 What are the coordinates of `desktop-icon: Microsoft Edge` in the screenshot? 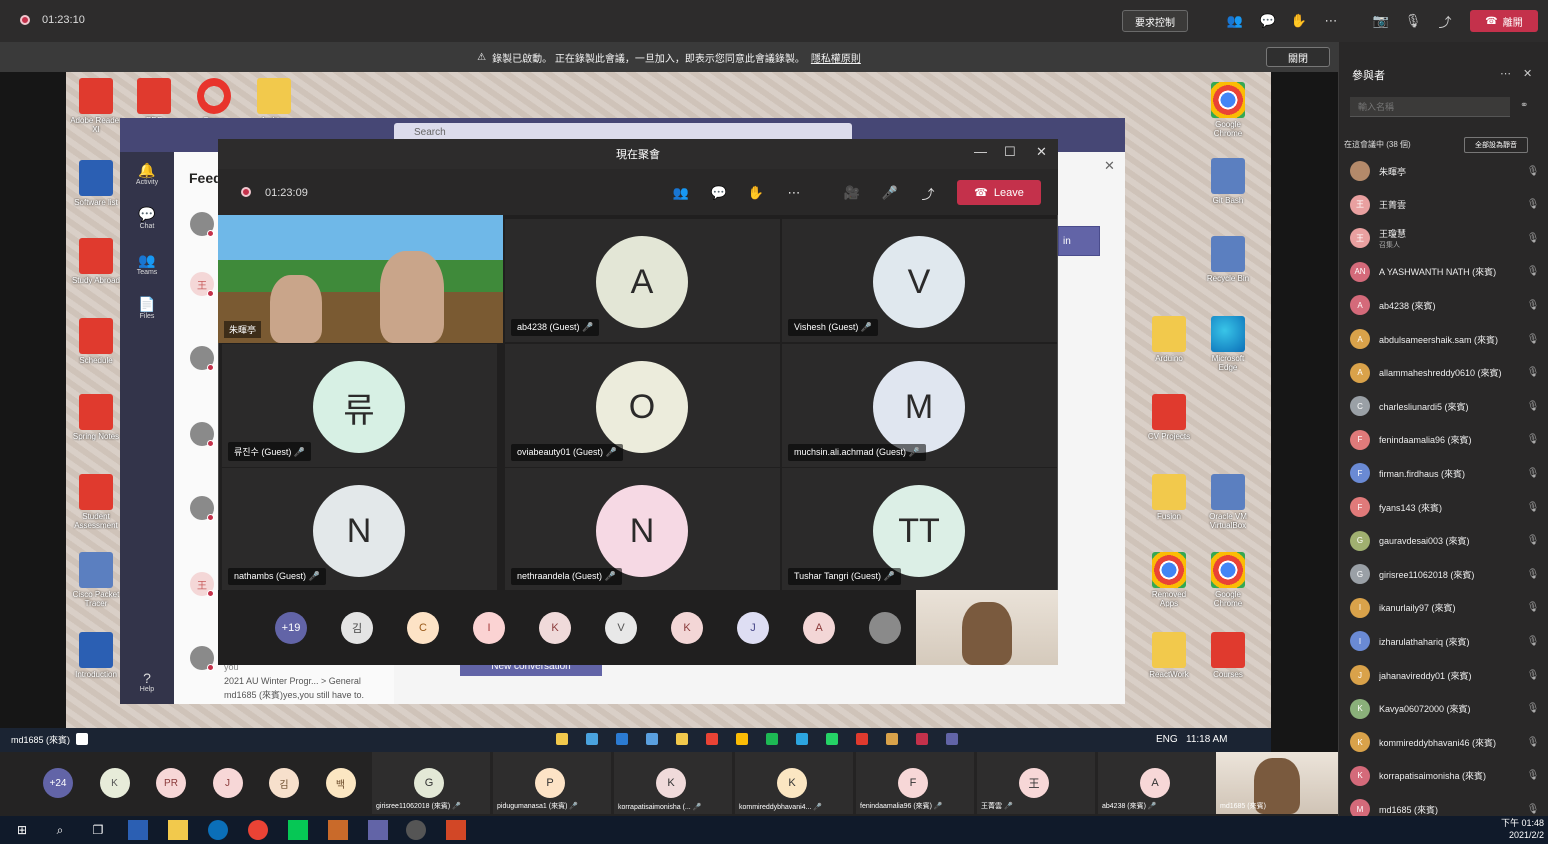 It's located at (1228, 344).